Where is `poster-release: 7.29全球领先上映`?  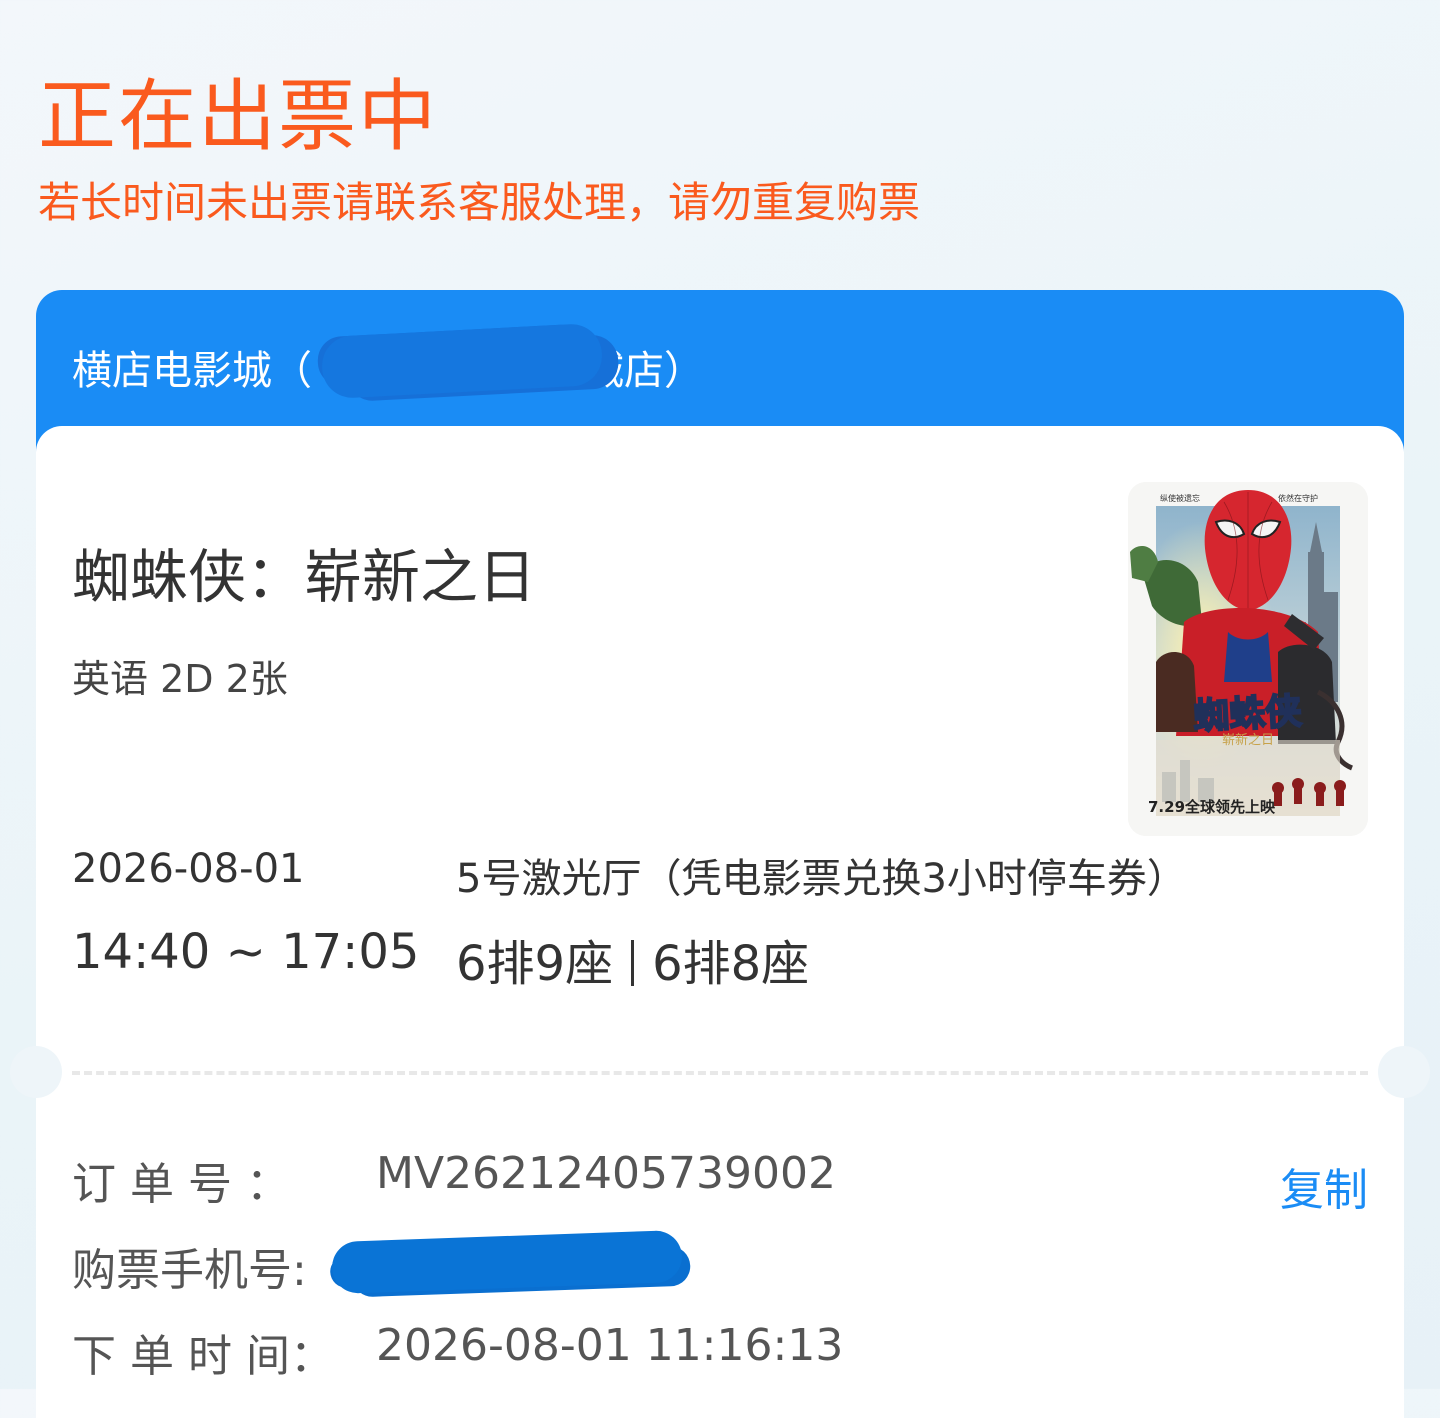
poster-release: 7.29全球领先上映 is located at coordinates (1212, 807).